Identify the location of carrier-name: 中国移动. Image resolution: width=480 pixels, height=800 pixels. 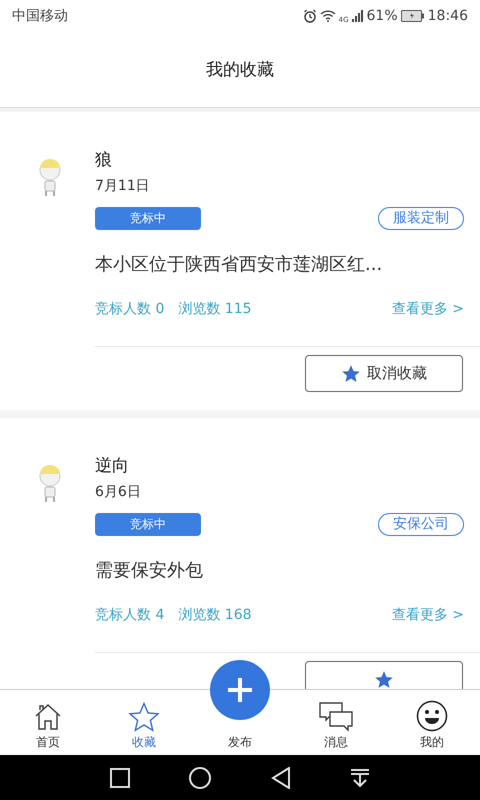
(40, 16).